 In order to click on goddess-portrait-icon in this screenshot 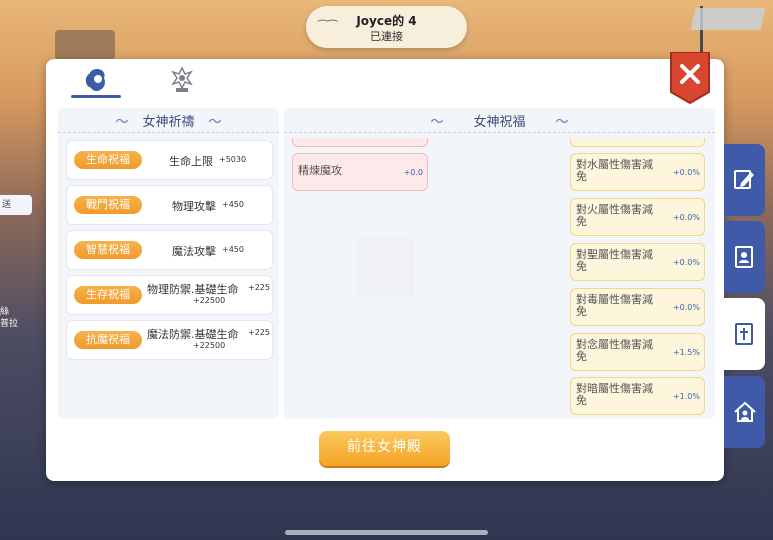, I will do `click(95, 80)`.